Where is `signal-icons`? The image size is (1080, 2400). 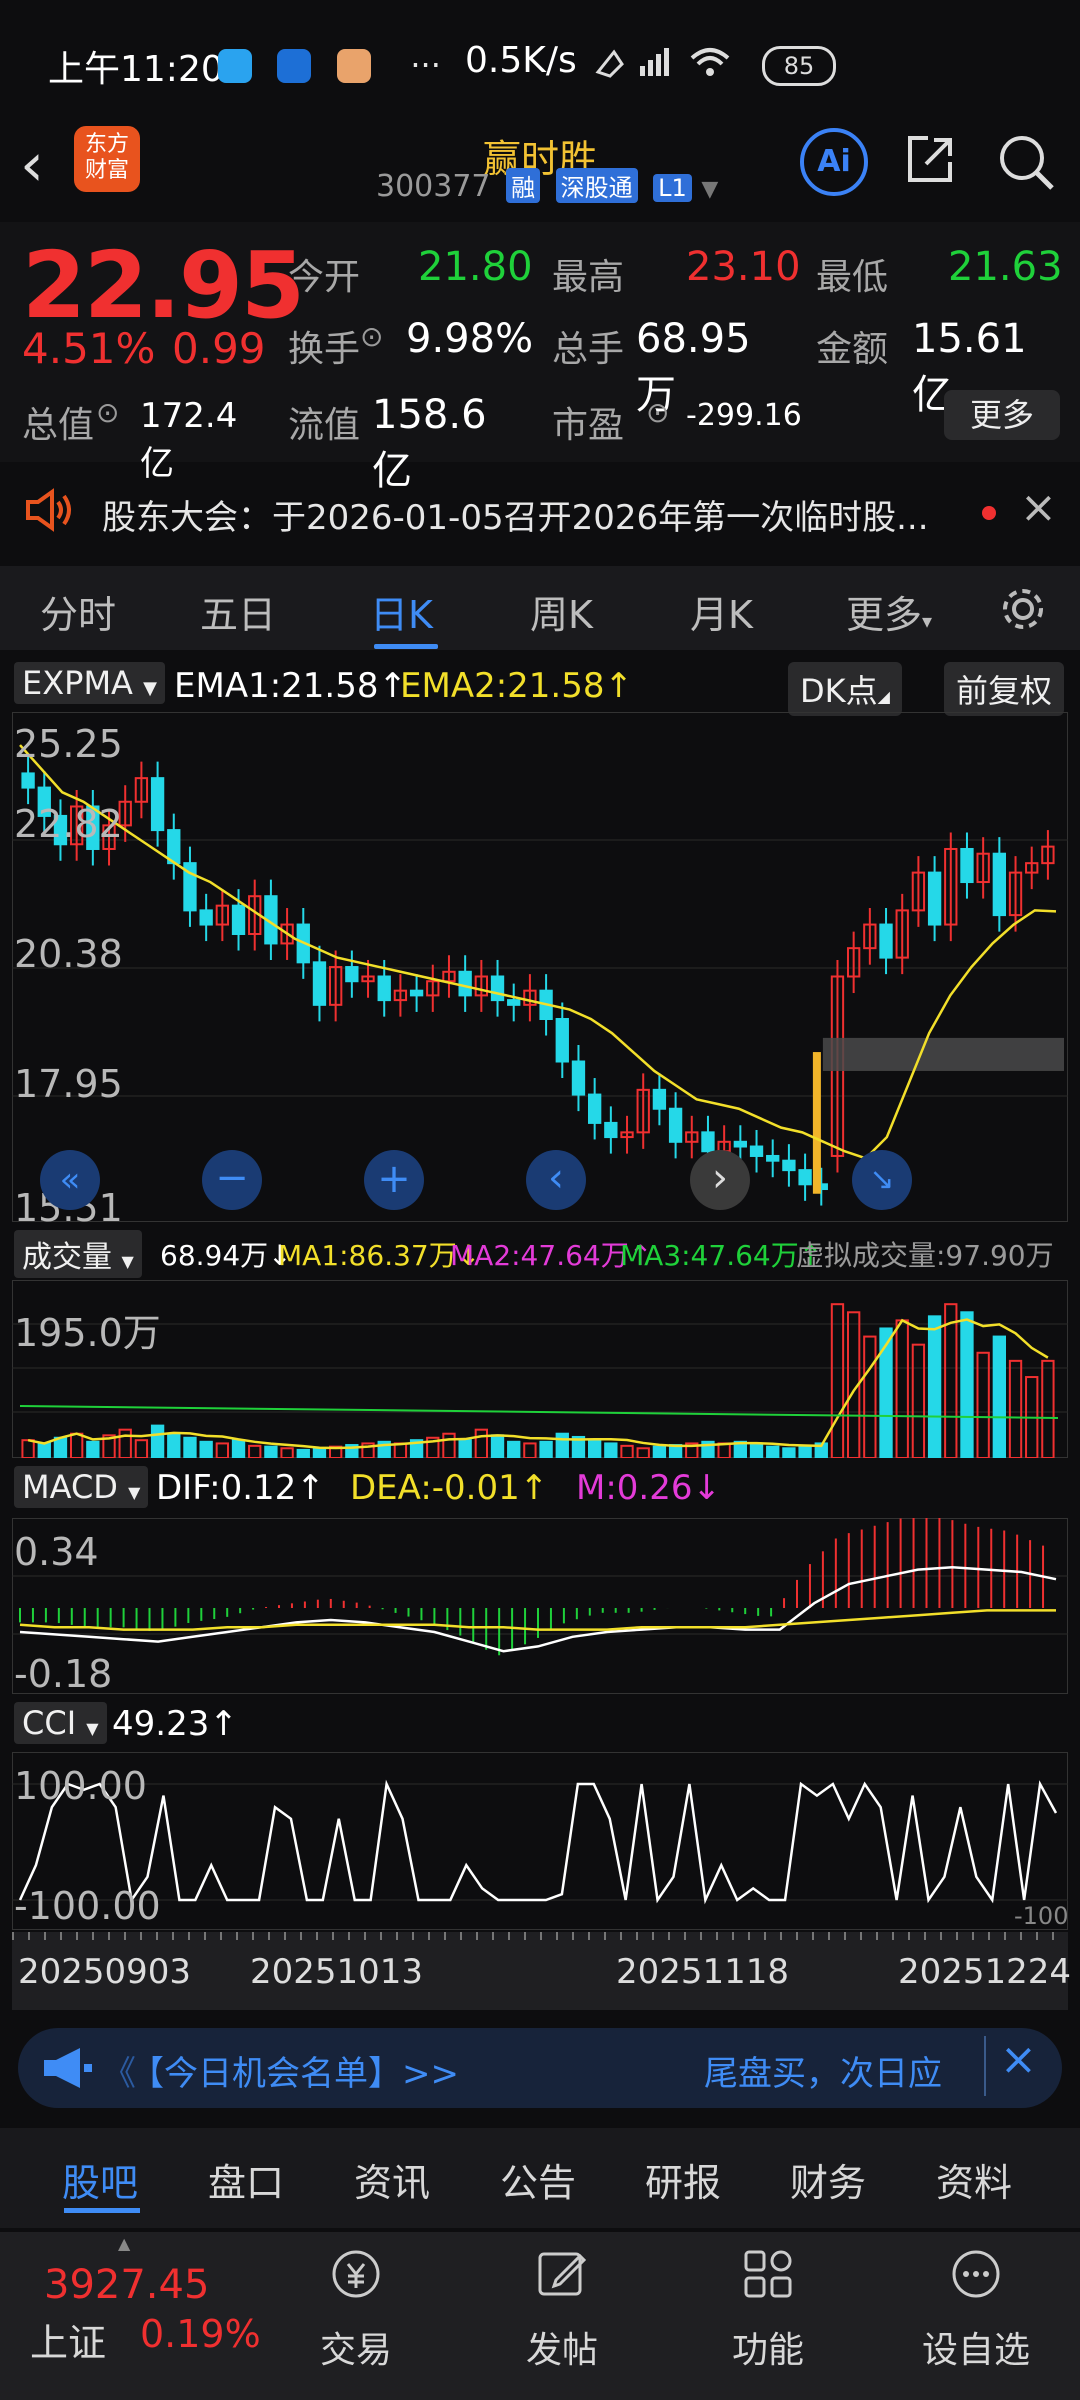 signal-icons is located at coordinates (662, 63).